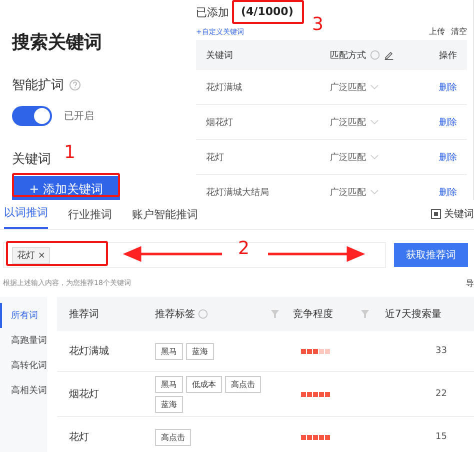  I want to click on table-cell-text: 33, so click(441, 351).